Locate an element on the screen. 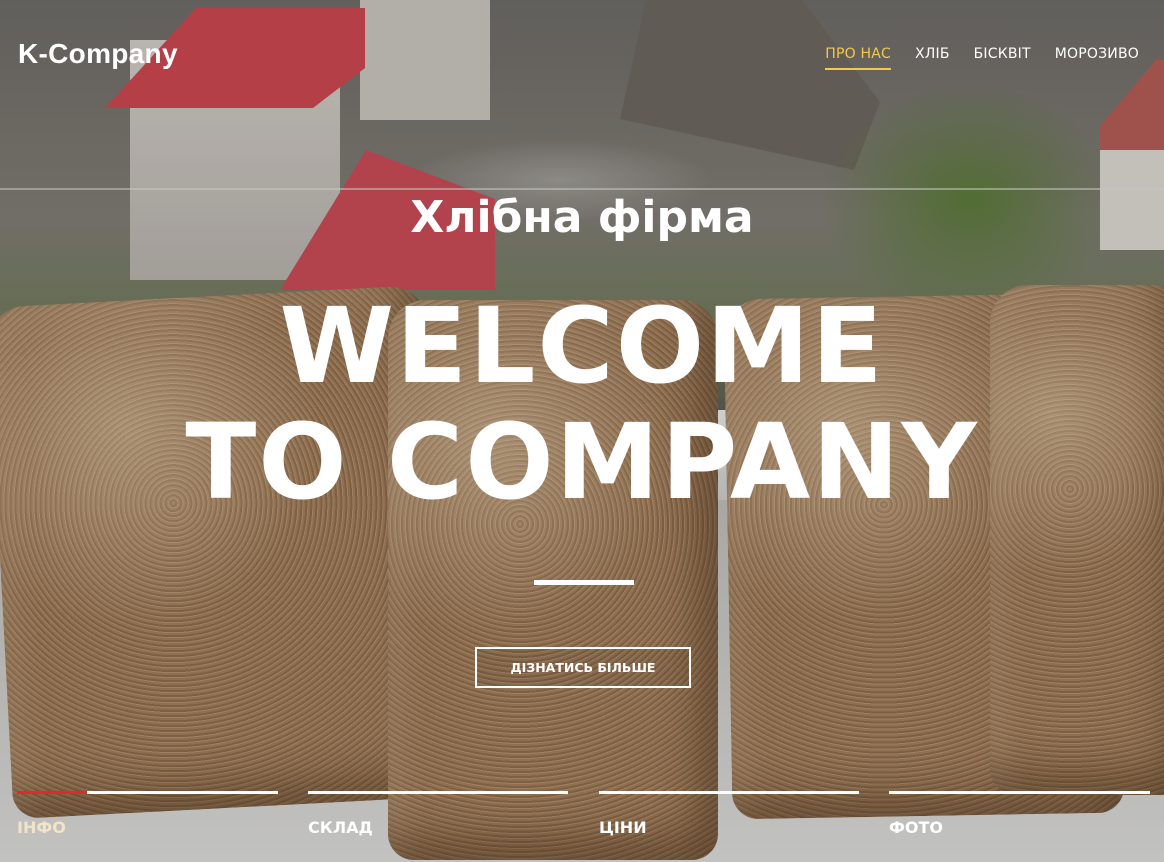 This screenshot has width=1164, height=862. nav-item-ice-cream: МОРОЗИВО is located at coordinates (1097, 58).